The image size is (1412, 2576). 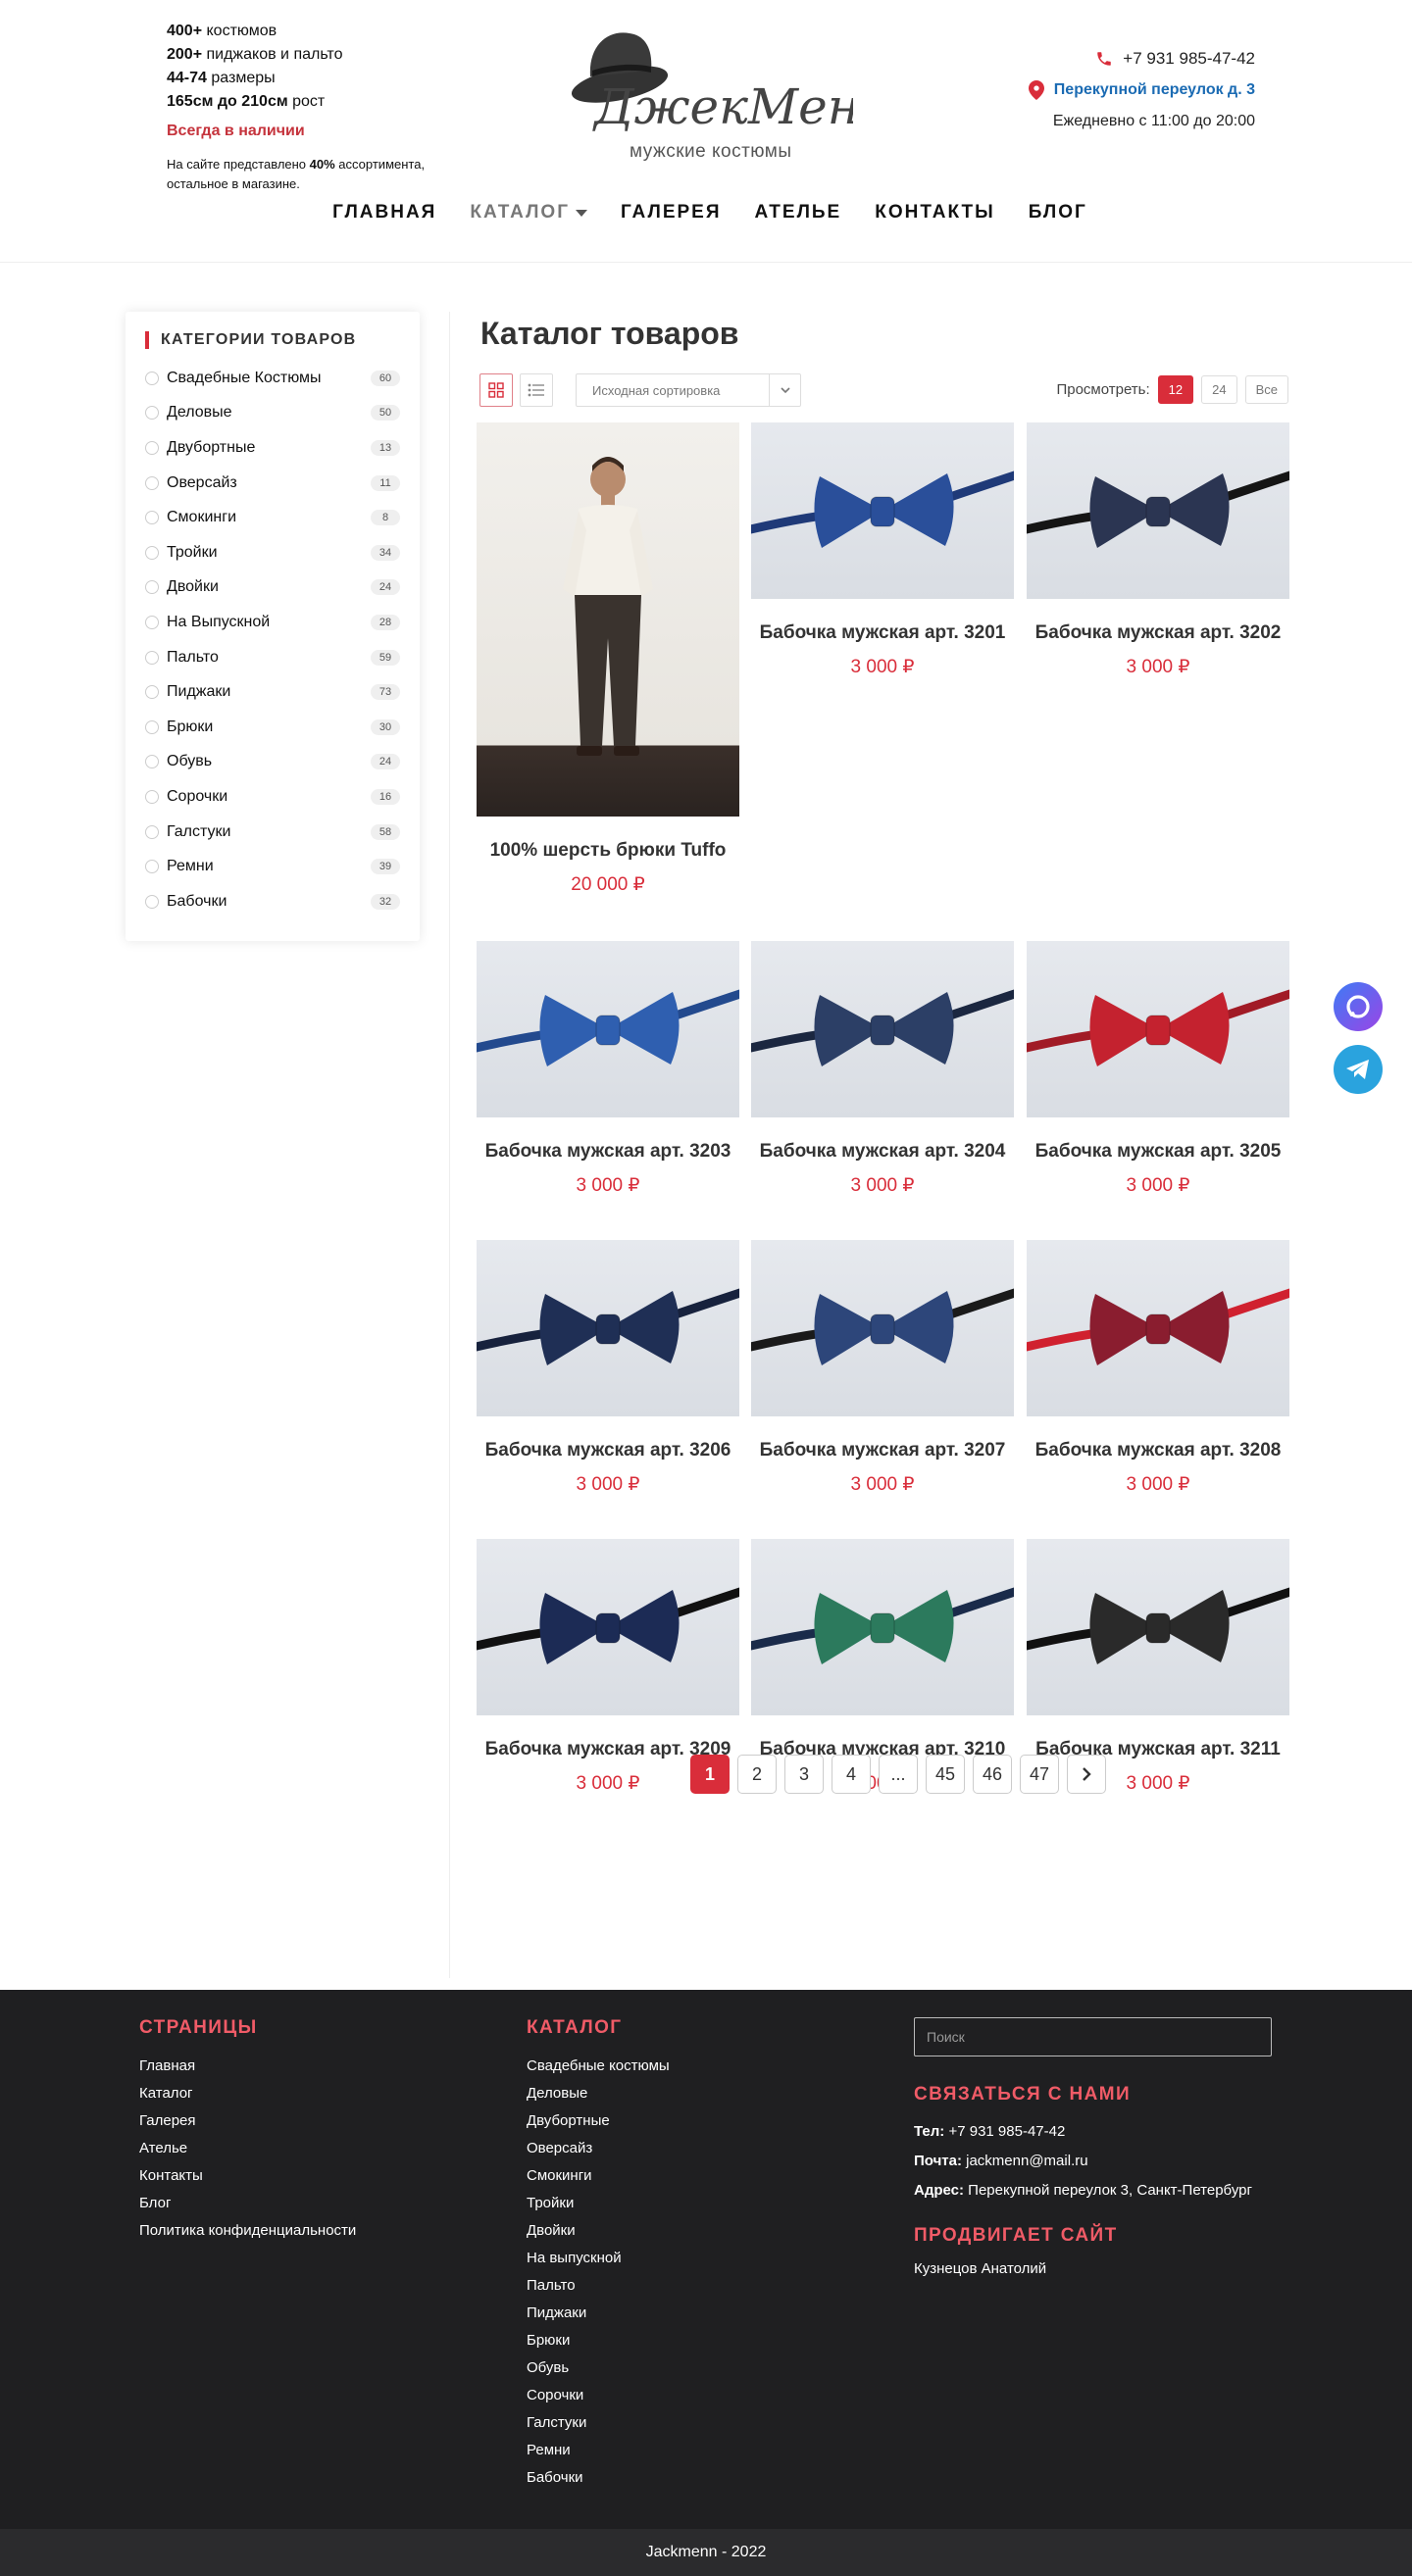 I want to click on nav-contacts: КОНТАКТЫ, so click(x=935, y=212).